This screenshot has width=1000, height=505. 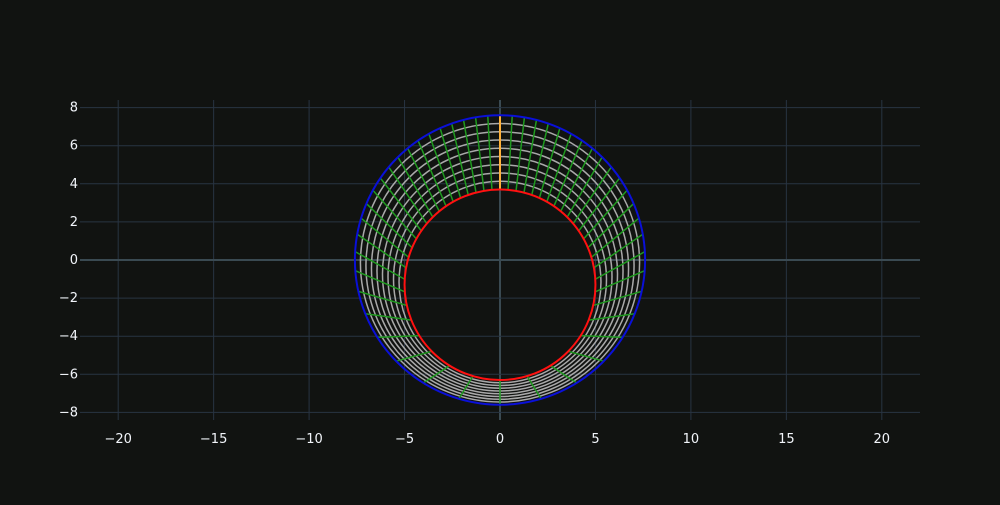 I want to click on x-tick-label: 5, so click(x=595, y=439).